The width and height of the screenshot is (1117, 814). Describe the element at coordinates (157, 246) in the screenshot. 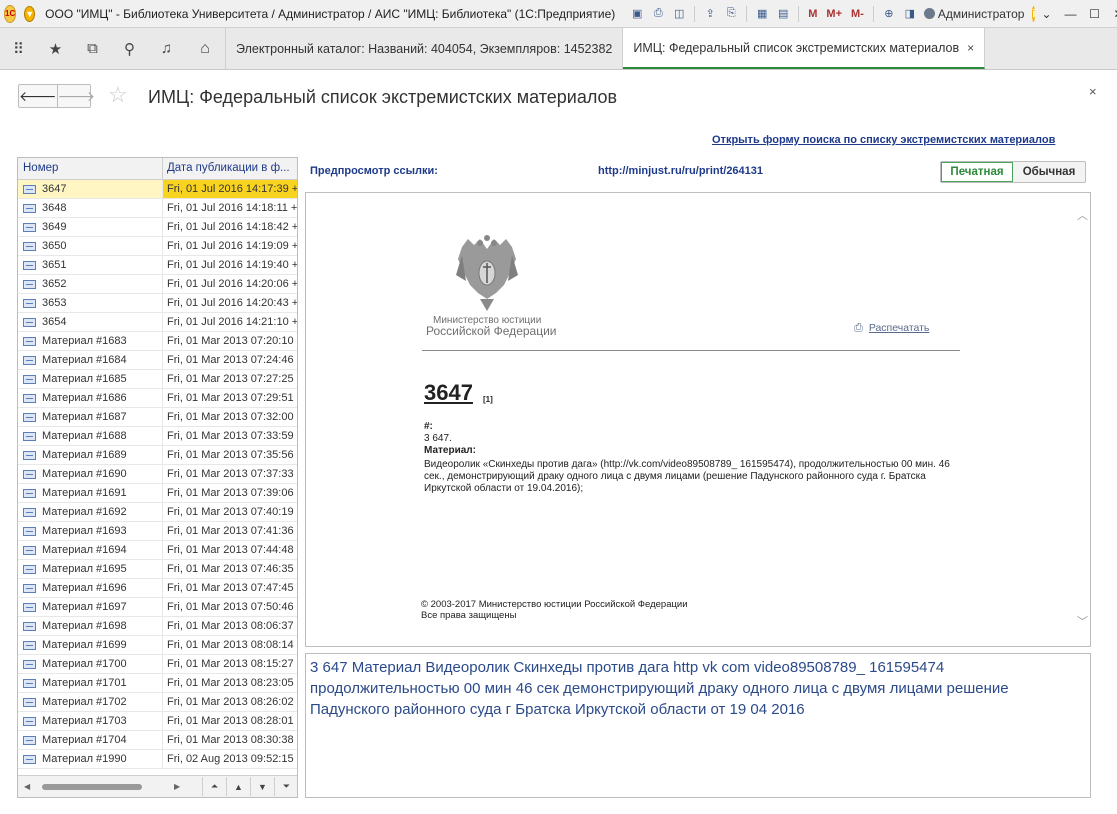

I see `table-row: 3650 Fri, 01 Jul 2016 14:19:09 +0` at that location.